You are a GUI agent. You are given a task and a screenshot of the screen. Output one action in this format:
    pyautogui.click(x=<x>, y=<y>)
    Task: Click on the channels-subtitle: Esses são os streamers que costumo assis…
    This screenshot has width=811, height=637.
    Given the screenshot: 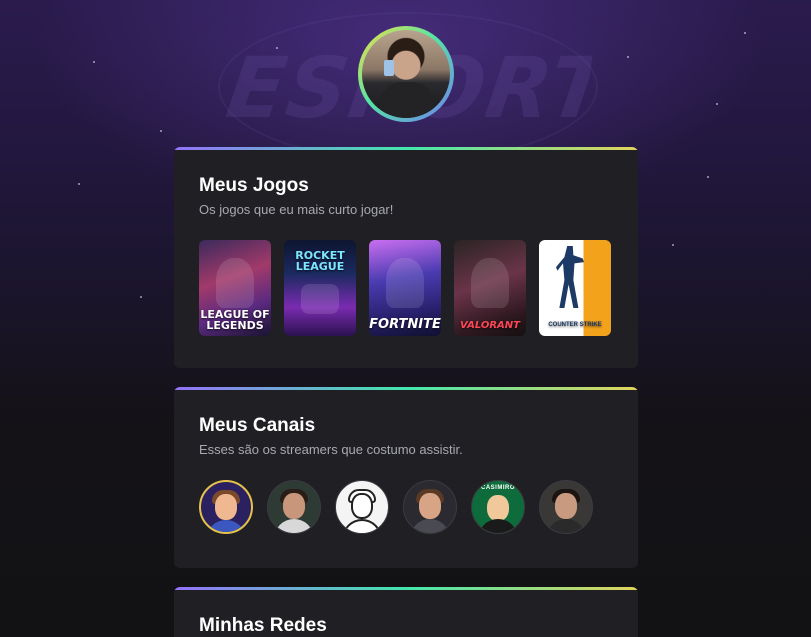 What is the action you would take?
    pyautogui.click(x=331, y=449)
    